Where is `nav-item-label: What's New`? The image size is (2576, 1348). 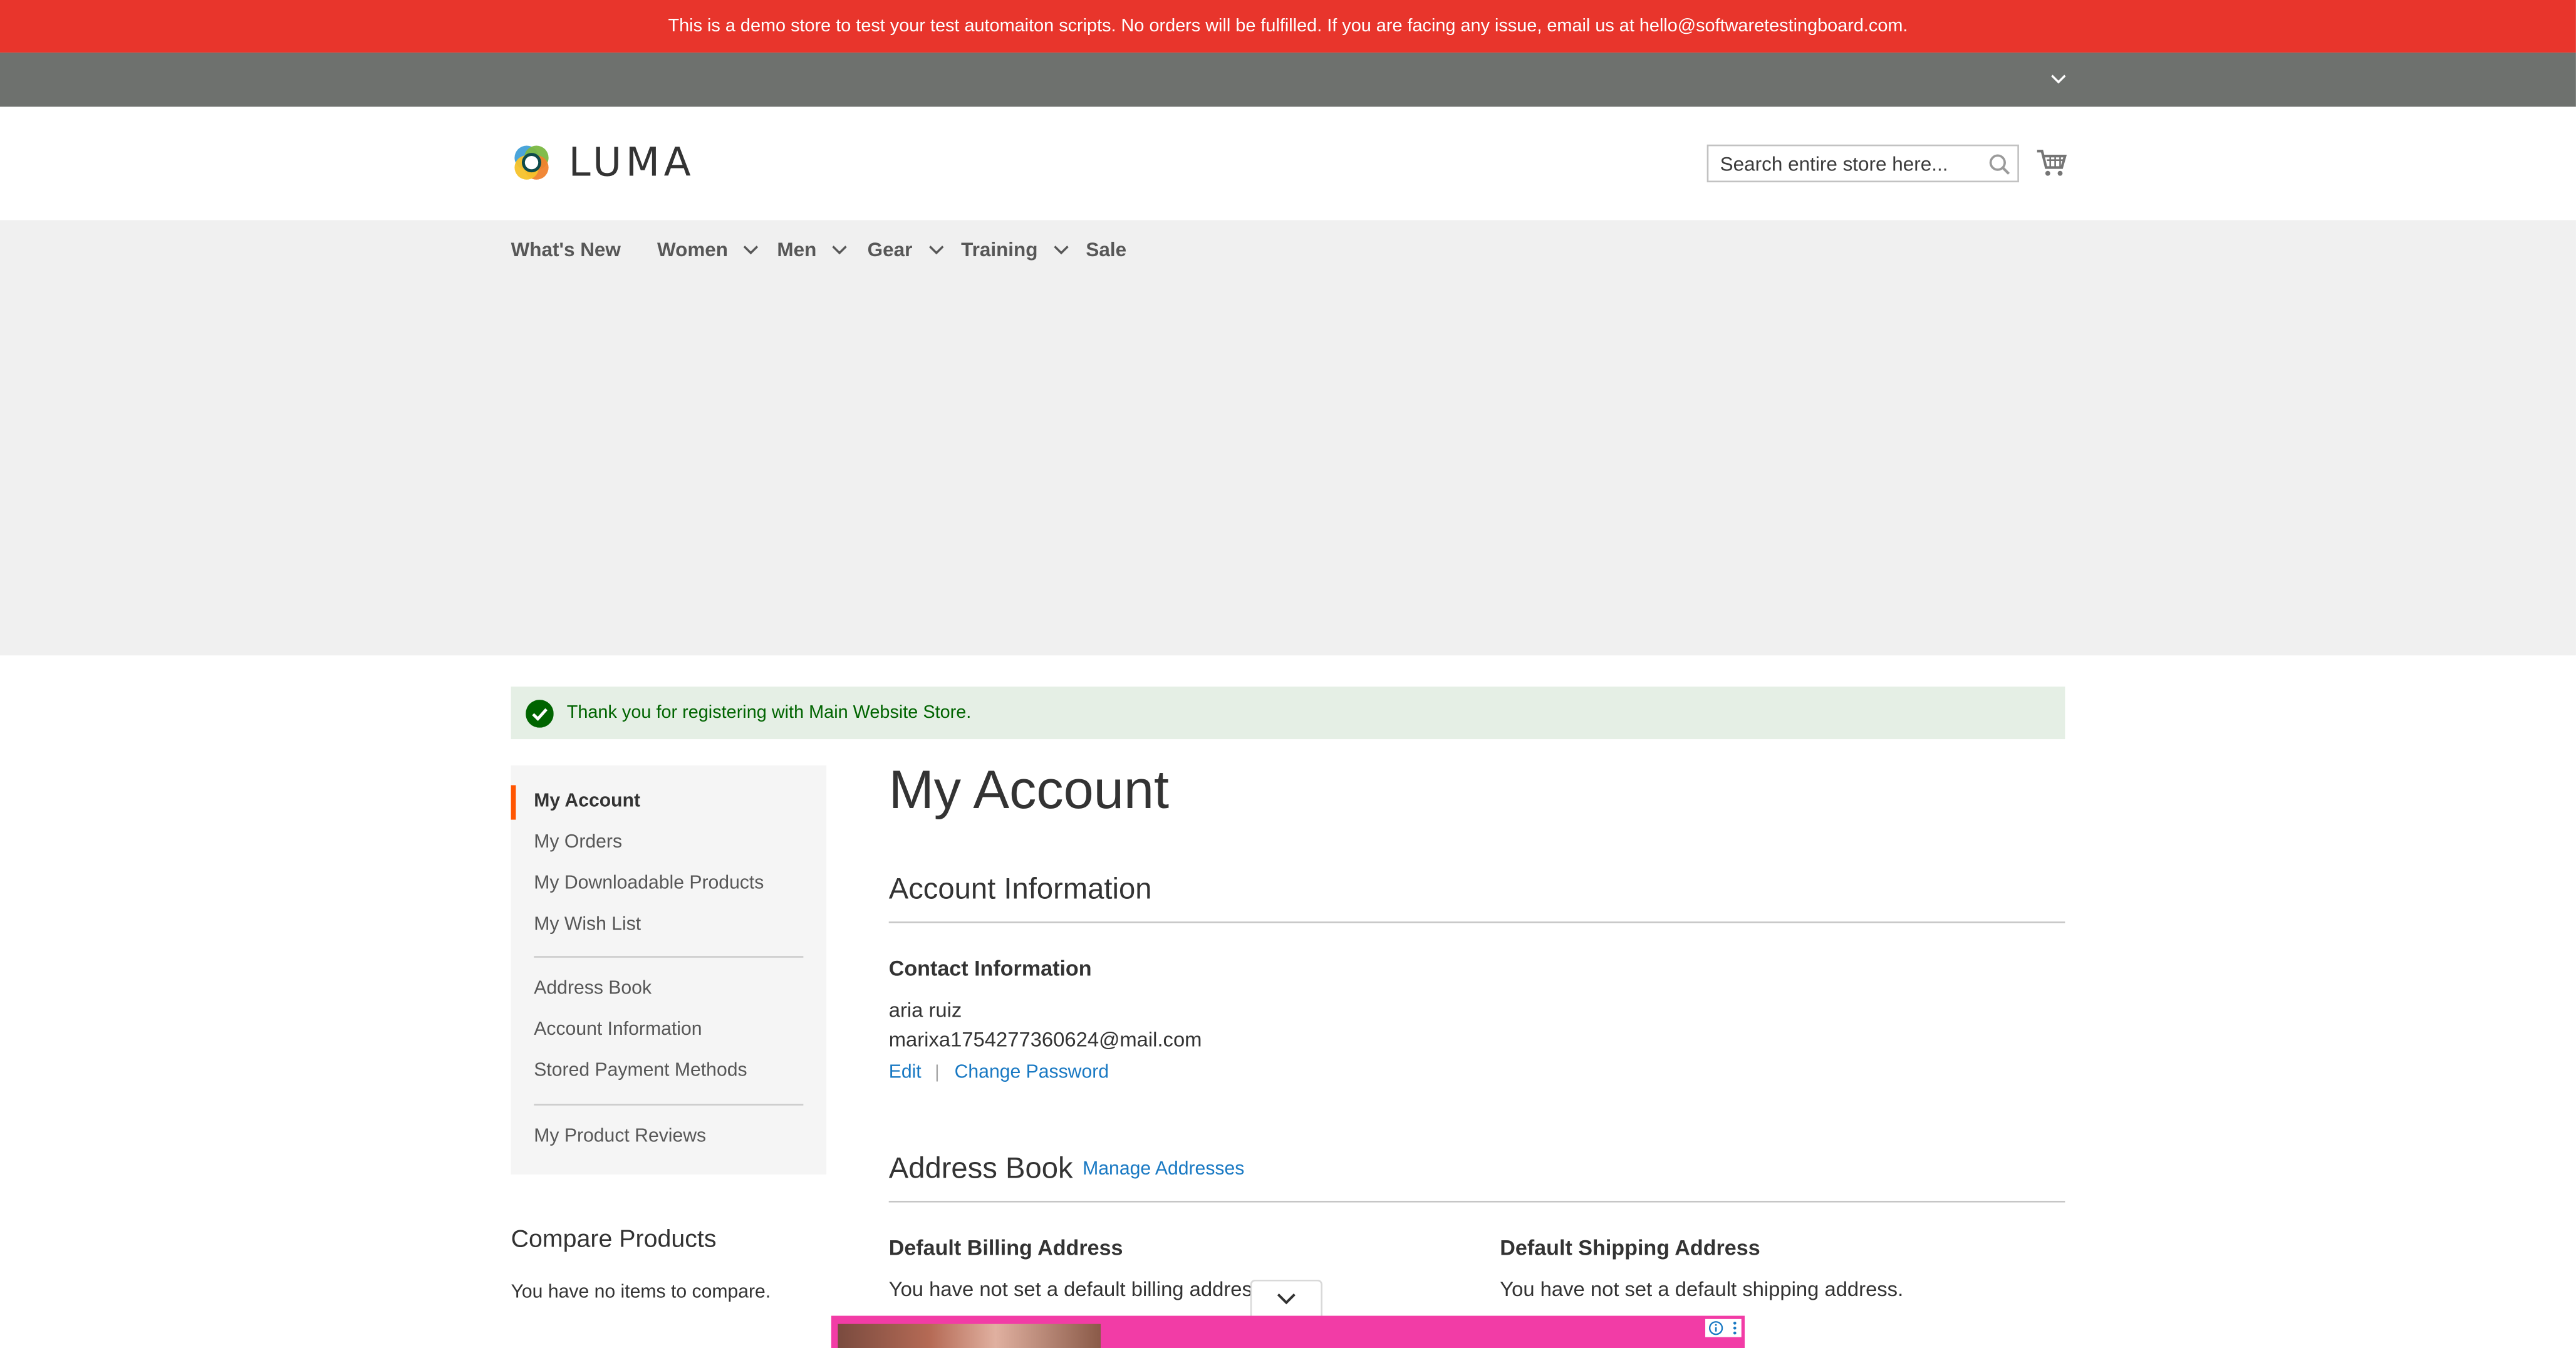 nav-item-label: What's New is located at coordinates (566, 249).